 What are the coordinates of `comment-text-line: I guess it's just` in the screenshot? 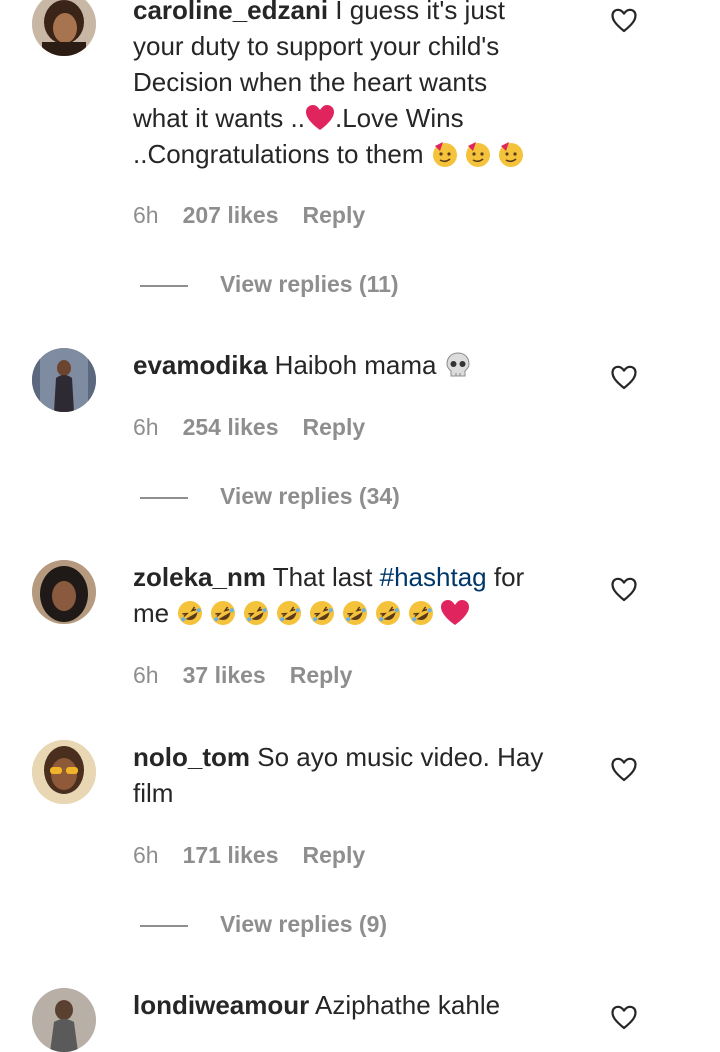 It's located at (416, 12).